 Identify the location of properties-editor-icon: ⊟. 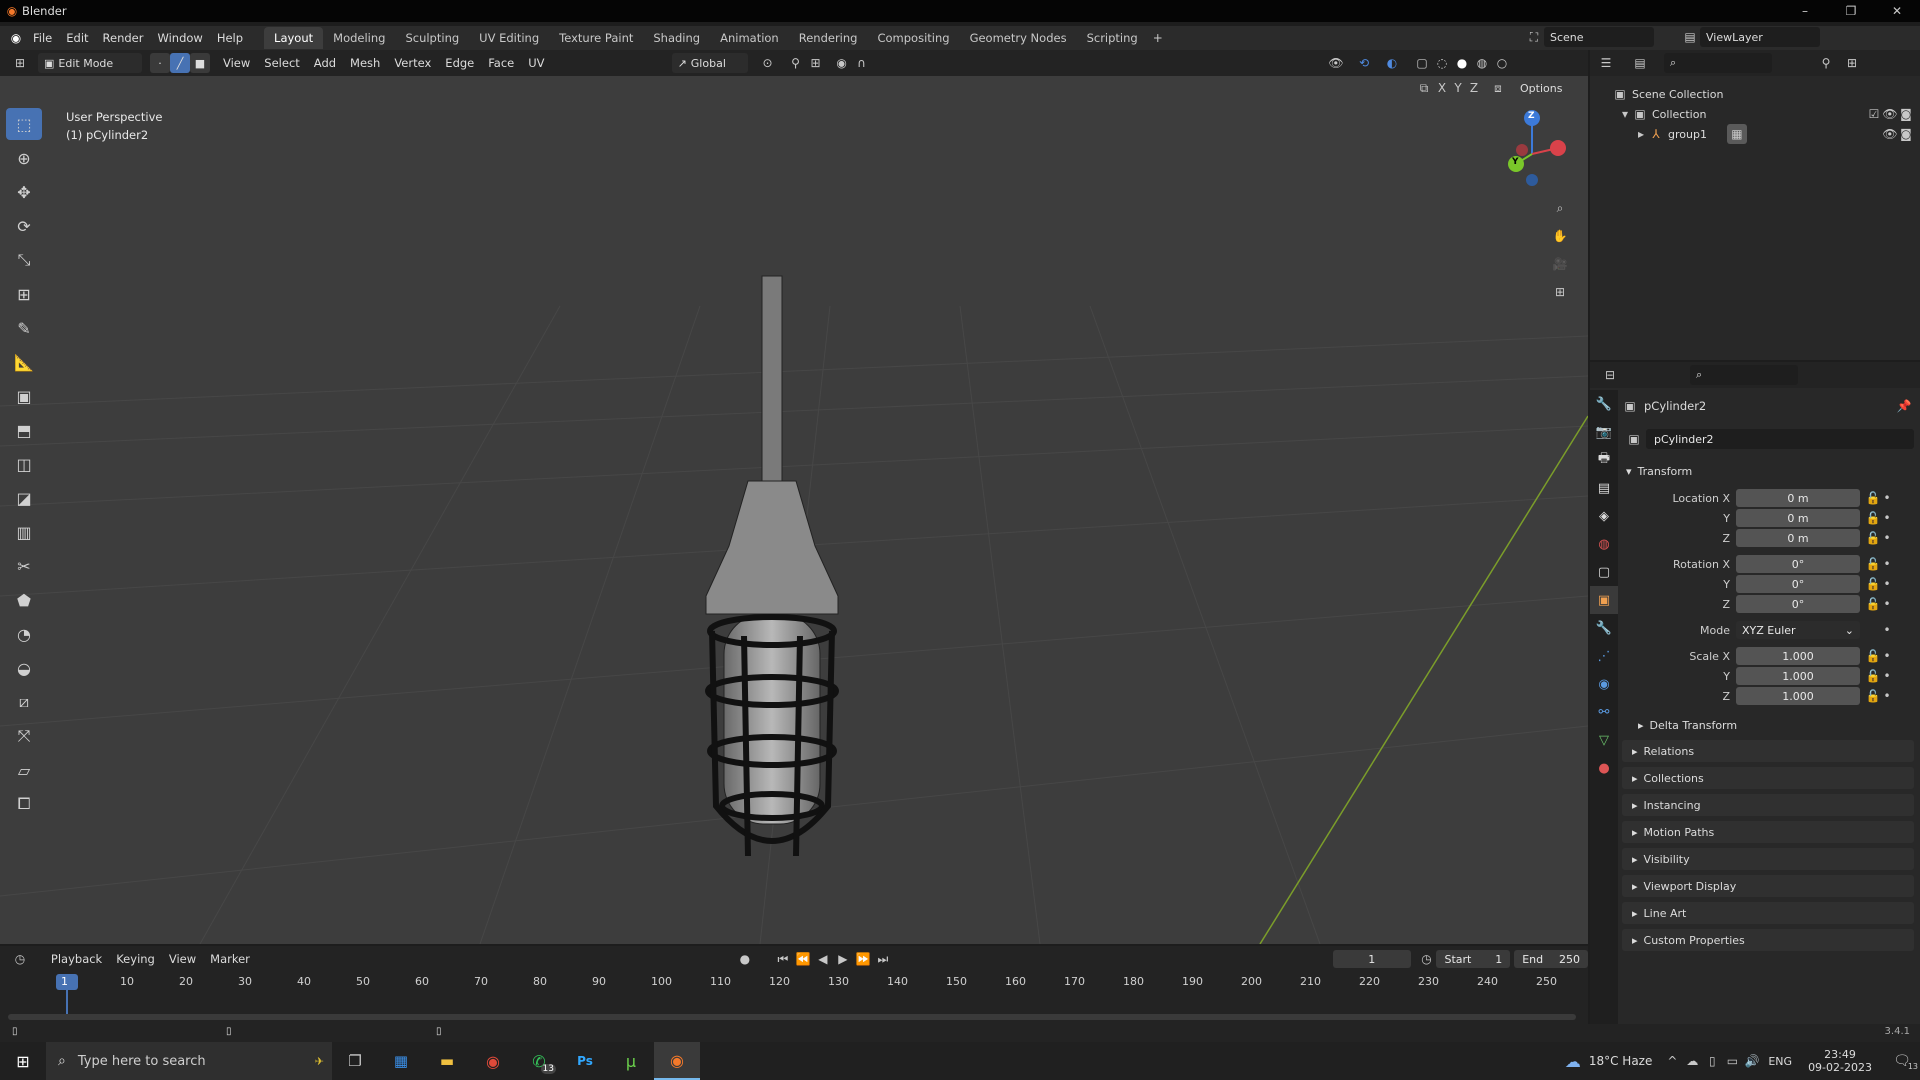
(1610, 375).